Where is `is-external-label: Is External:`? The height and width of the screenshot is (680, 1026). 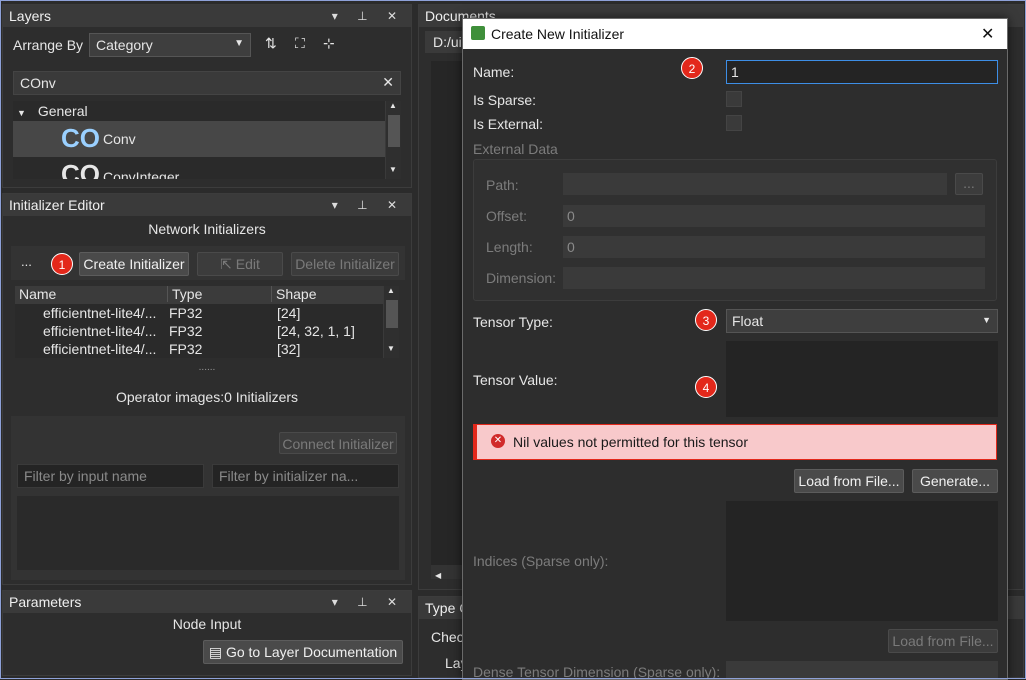
is-external-label: Is External: is located at coordinates (508, 124).